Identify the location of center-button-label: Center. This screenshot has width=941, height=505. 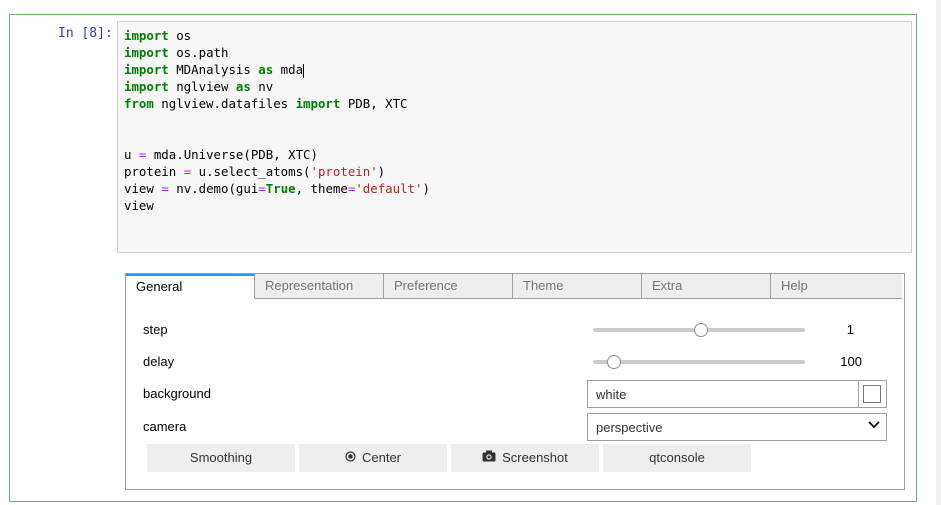
(381, 457).